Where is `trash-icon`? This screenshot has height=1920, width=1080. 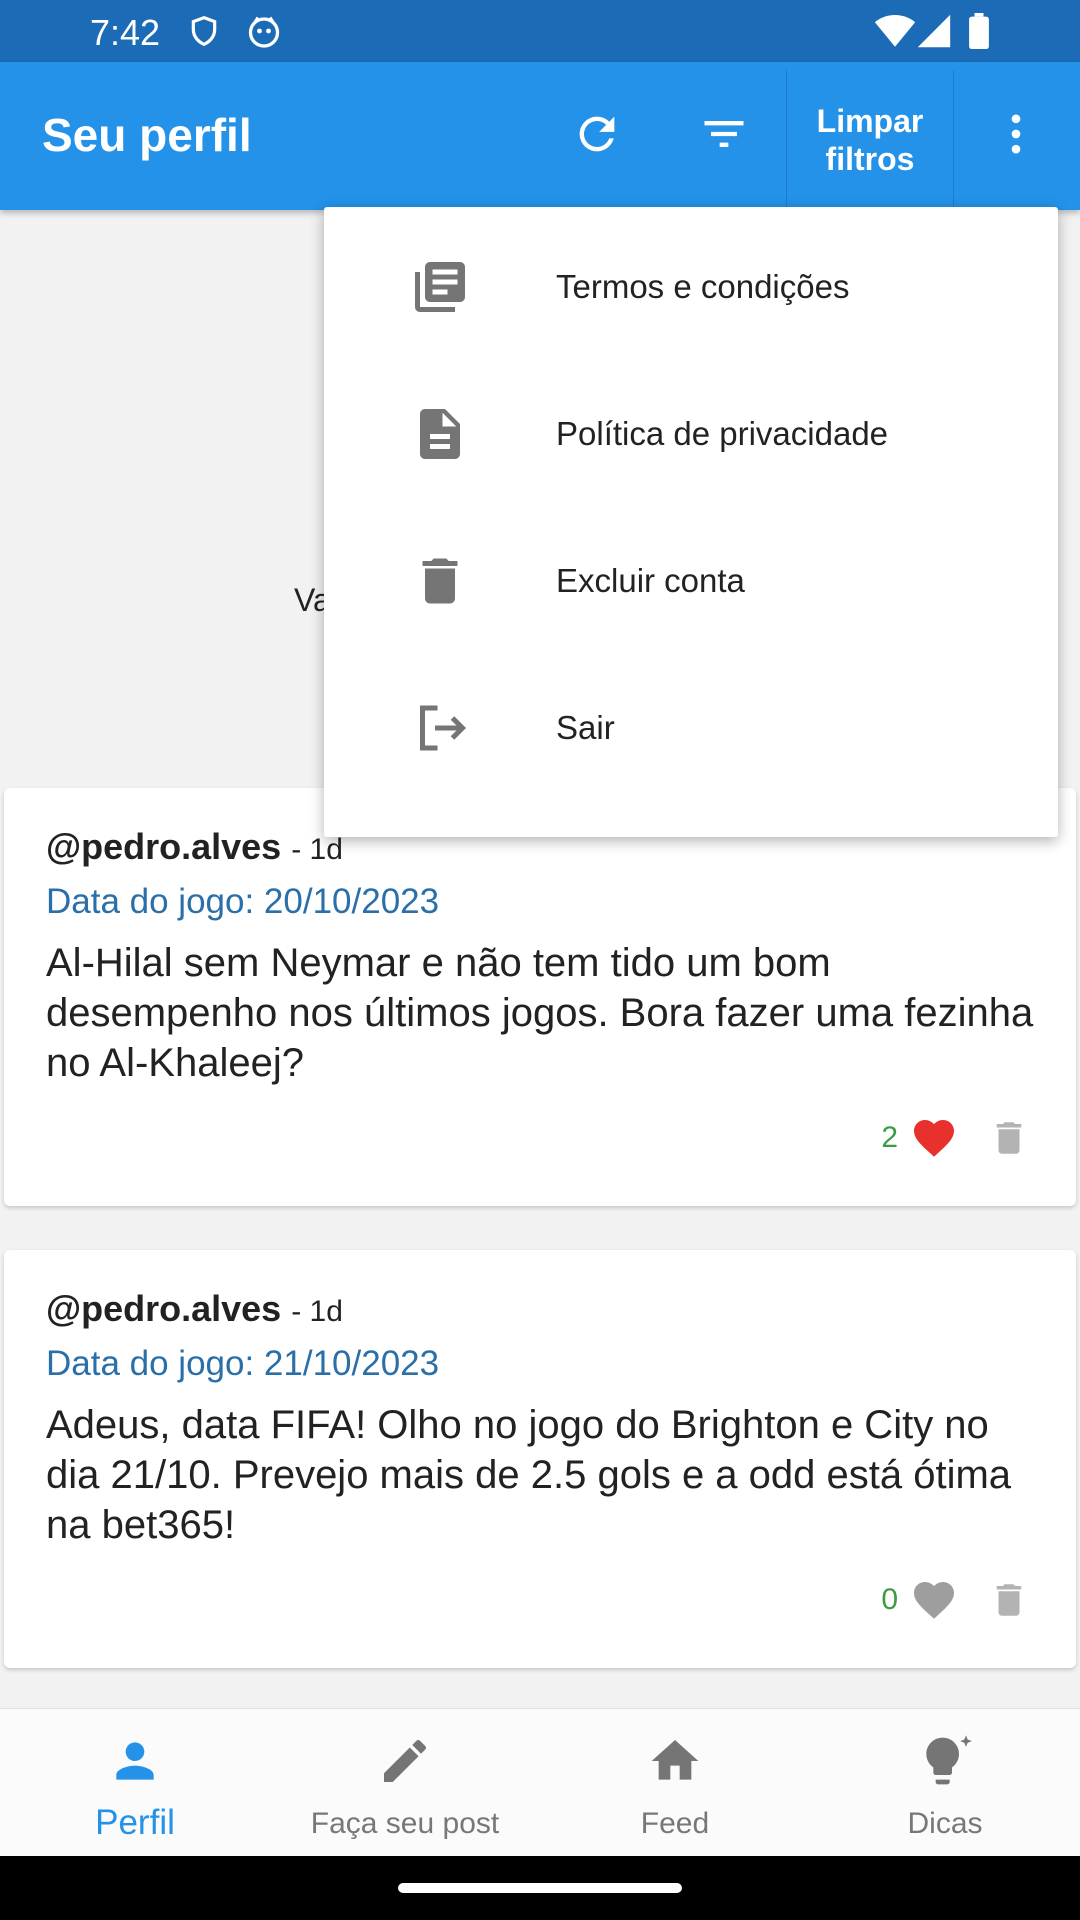
trash-icon is located at coordinates (440, 581).